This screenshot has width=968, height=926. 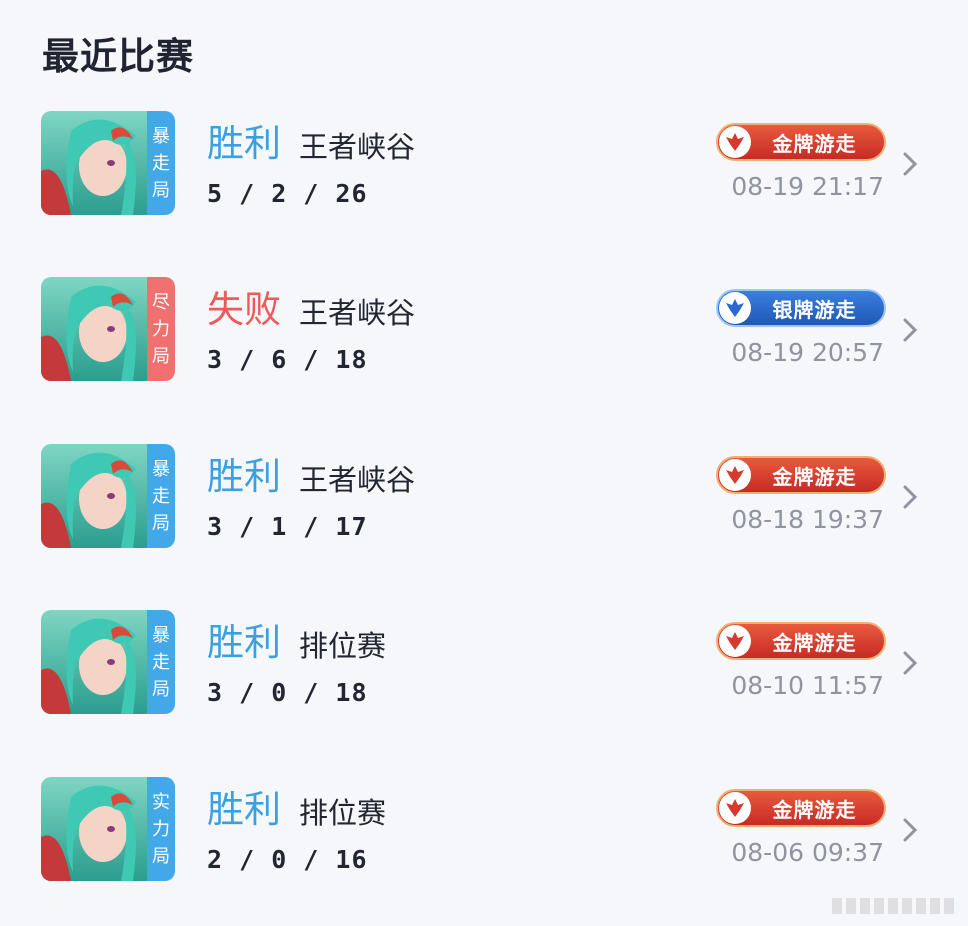 I want to click on mode-tag-char: 实, so click(x=161, y=802).